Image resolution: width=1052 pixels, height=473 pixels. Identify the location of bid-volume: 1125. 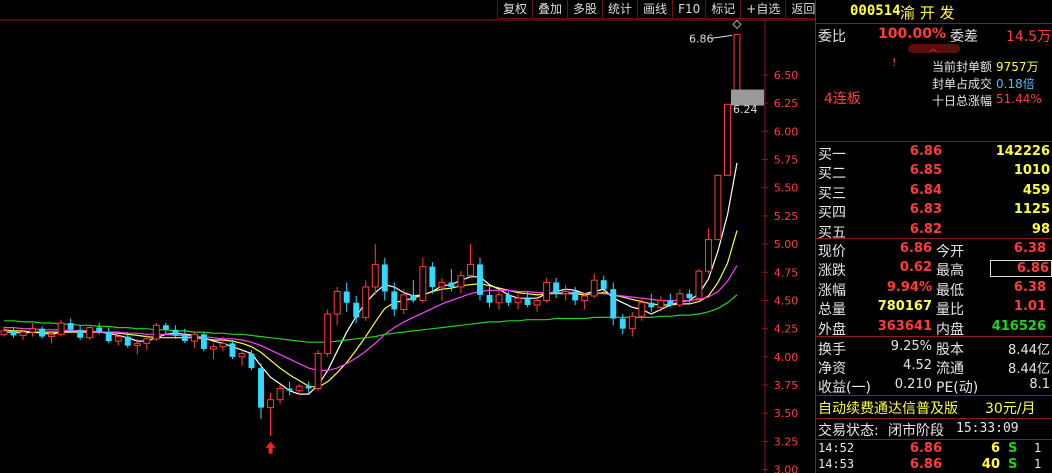
(1031, 210).